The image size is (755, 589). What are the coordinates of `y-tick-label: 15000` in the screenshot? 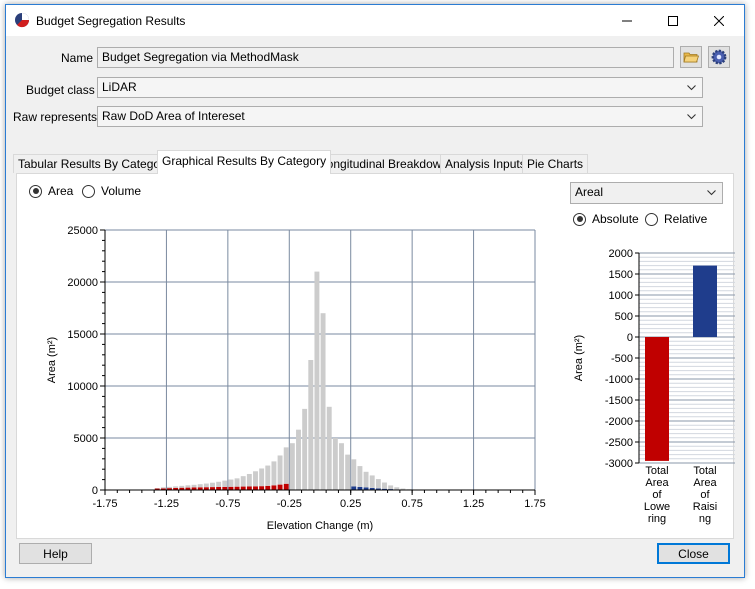 It's located at (82, 335).